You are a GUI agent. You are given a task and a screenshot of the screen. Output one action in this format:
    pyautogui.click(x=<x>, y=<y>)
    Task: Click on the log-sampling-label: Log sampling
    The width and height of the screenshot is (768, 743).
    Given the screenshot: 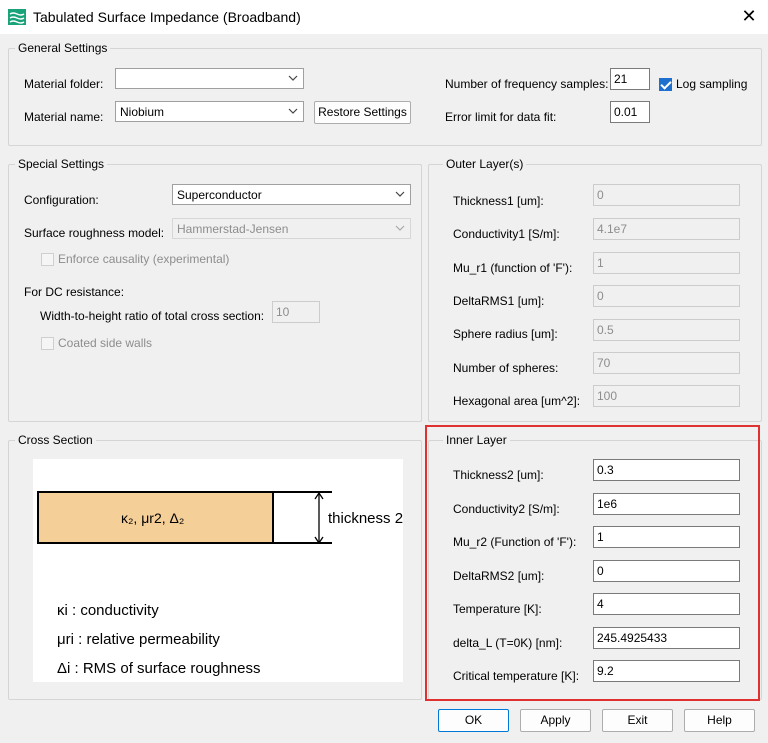 What is the action you would take?
    pyautogui.click(x=711, y=84)
    